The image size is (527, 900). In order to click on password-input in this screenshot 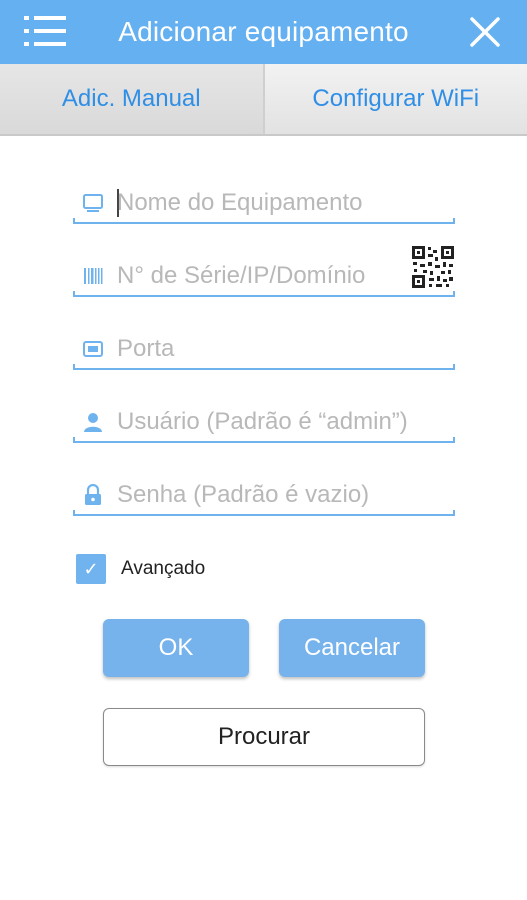, I will do `click(262, 495)`.